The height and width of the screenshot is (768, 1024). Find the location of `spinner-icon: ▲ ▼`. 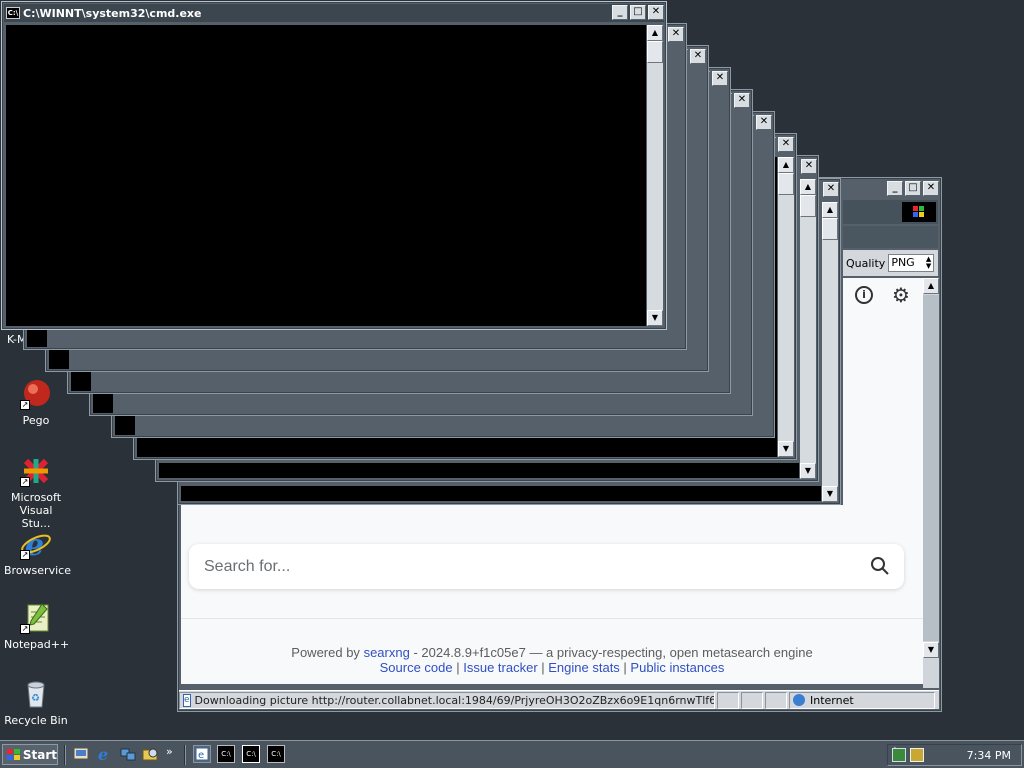

spinner-icon: ▲ ▼ is located at coordinates (928, 262).